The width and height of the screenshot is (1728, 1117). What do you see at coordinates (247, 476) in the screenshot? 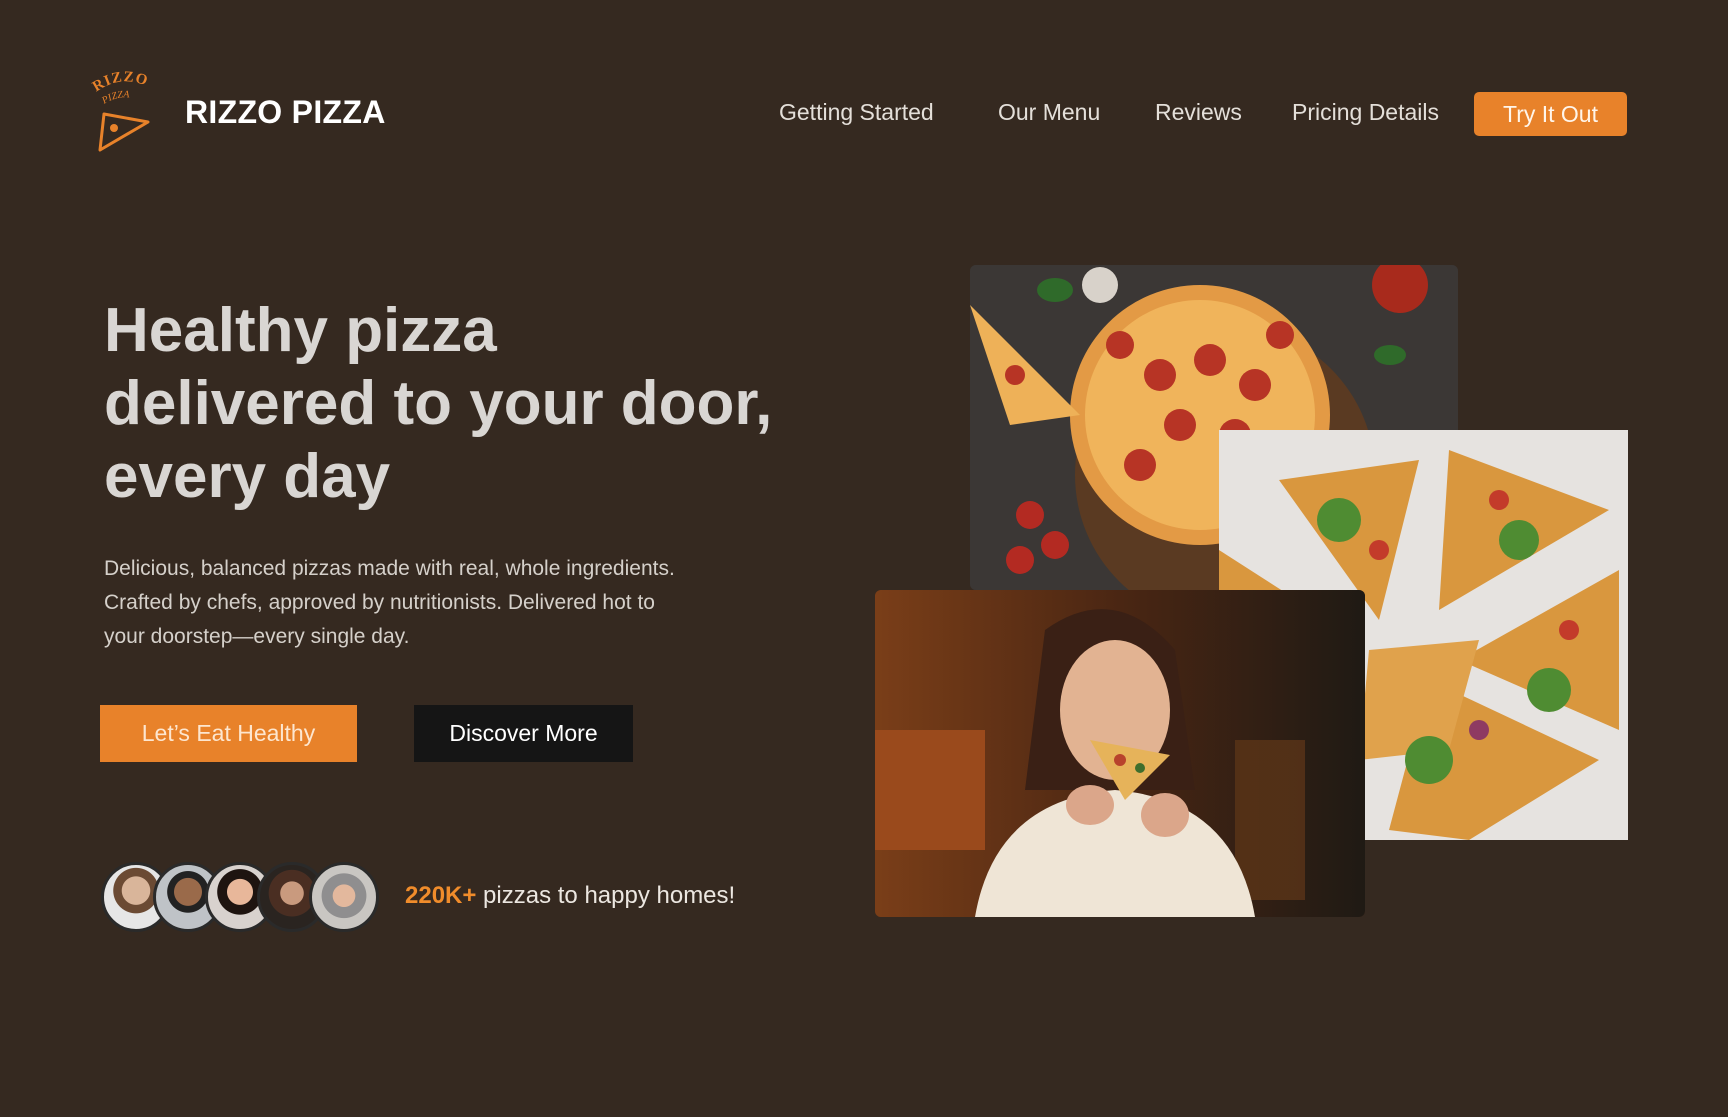
I see `headline-line: every day` at bounding box center [247, 476].